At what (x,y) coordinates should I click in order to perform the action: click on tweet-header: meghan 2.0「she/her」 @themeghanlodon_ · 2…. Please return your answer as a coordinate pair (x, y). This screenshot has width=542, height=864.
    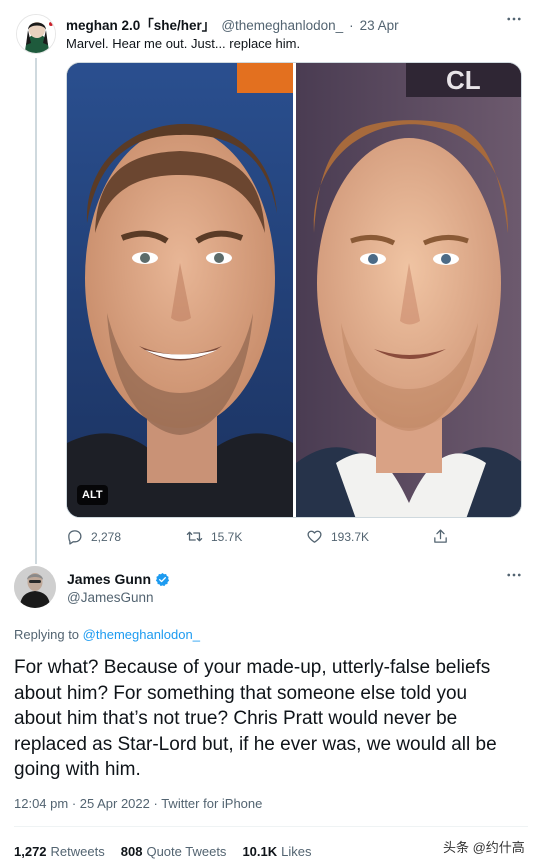
    Looking at the image, I should click on (232, 24).